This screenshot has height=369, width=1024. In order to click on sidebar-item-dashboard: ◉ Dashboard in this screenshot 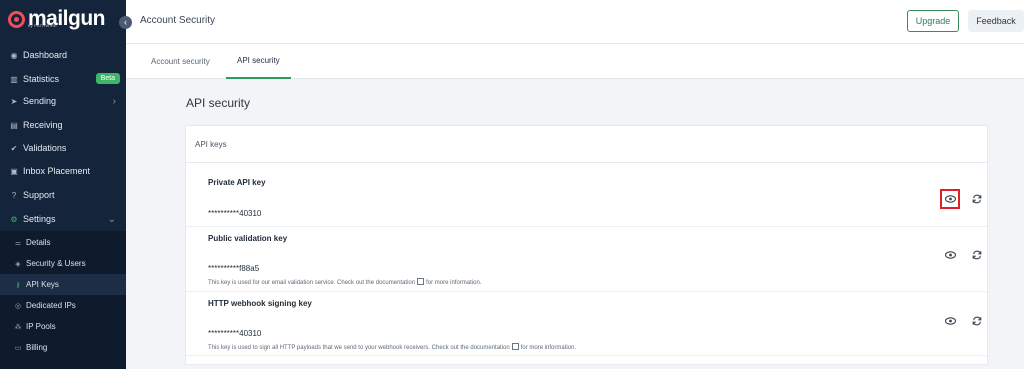, I will do `click(63, 55)`.